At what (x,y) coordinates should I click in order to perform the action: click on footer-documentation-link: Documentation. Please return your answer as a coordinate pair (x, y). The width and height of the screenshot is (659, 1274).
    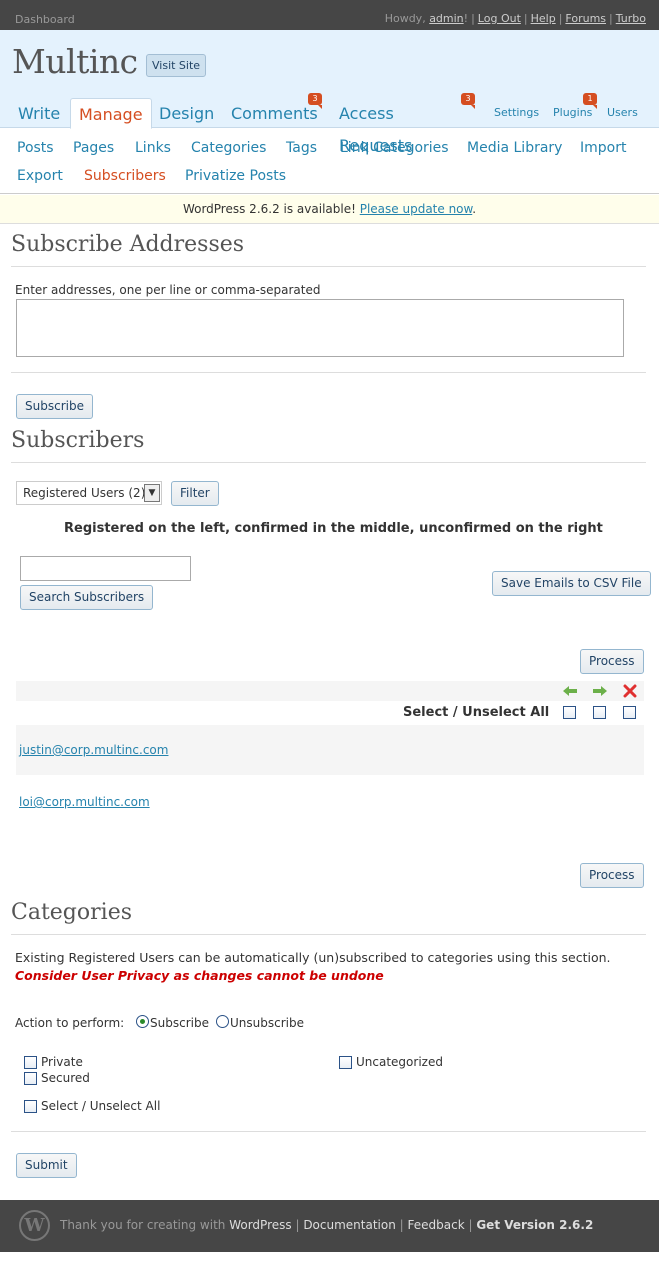
    Looking at the image, I should click on (349, 1225).